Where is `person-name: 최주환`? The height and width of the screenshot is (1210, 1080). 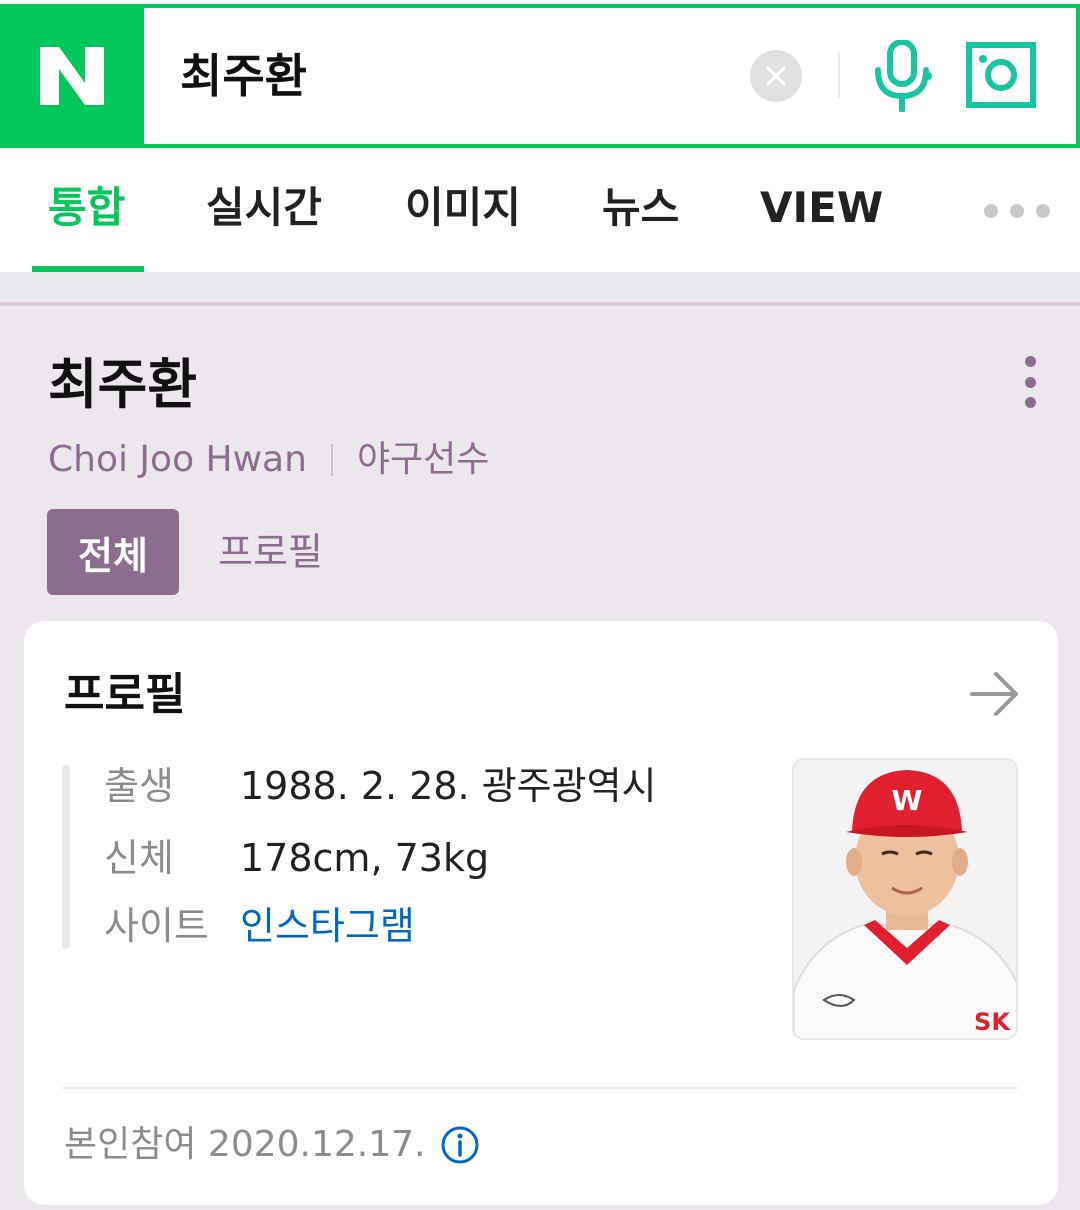 person-name: 최주환 is located at coordinates (122, 385).